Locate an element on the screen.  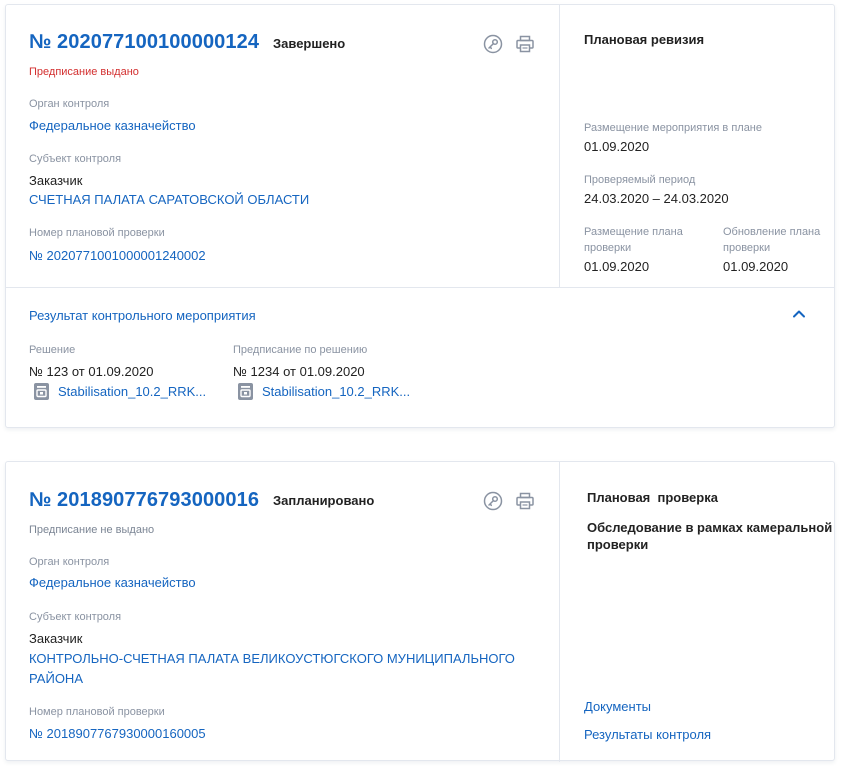
period-label: Проверяемый период is located at coordinates (640, 180).